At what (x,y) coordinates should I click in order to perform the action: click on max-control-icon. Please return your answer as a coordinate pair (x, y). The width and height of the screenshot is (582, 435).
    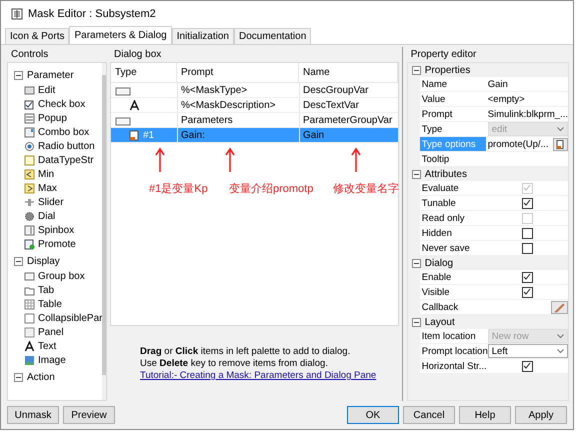
    Looking at the image, I should click on (29, 188).